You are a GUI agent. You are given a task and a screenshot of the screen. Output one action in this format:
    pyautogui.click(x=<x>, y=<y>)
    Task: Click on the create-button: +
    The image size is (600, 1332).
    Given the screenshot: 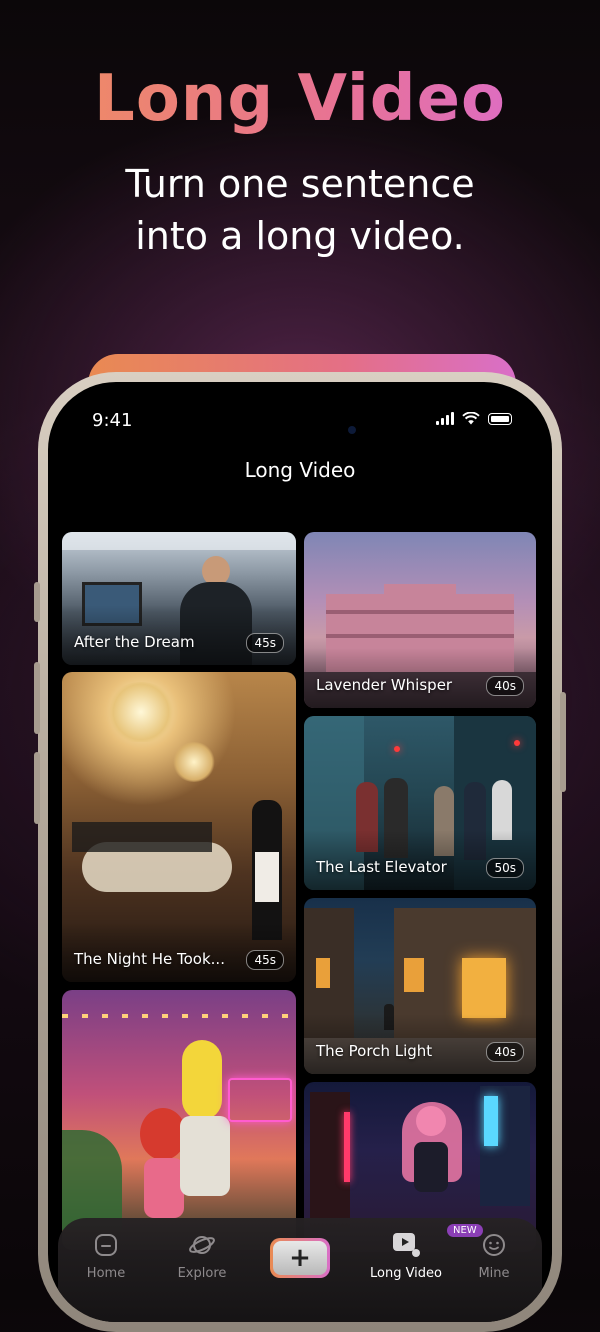 What is the action you would take?
    pyautogui.click(x=300, y=1258)
    